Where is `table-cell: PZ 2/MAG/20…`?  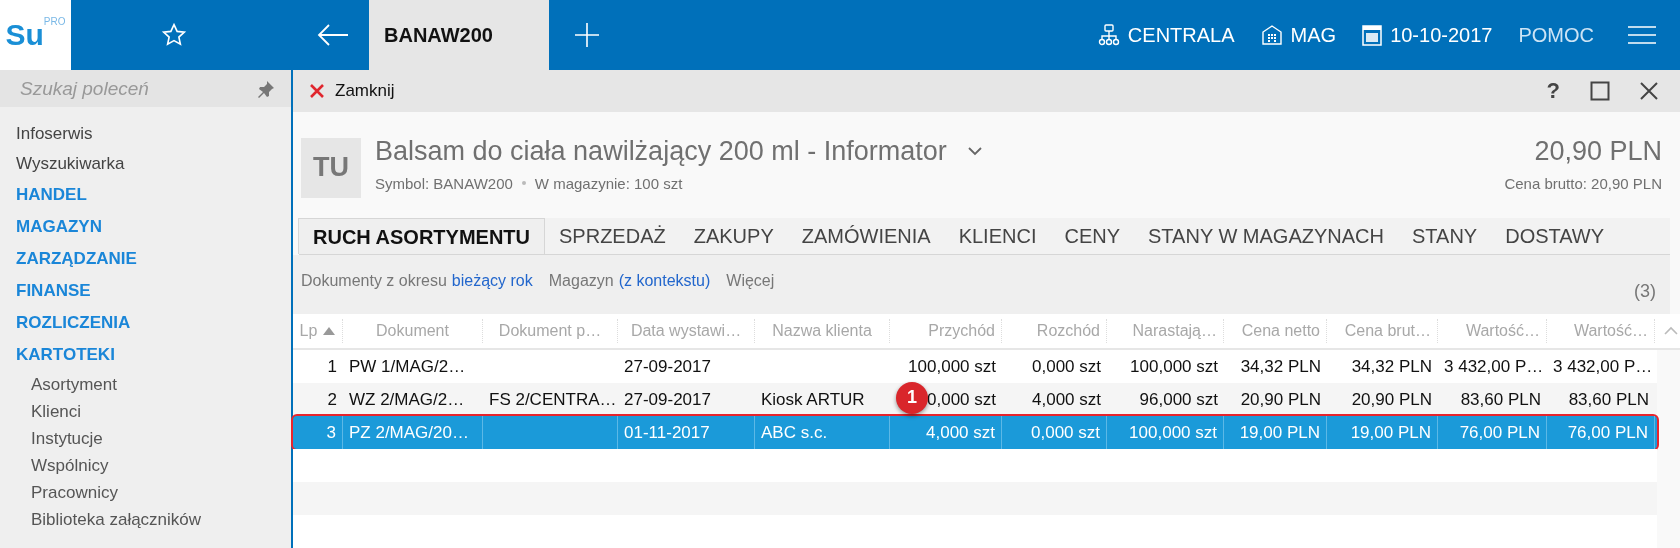 table-cell: PZ 2/MAG/20… is located at coordinates (409, 432).